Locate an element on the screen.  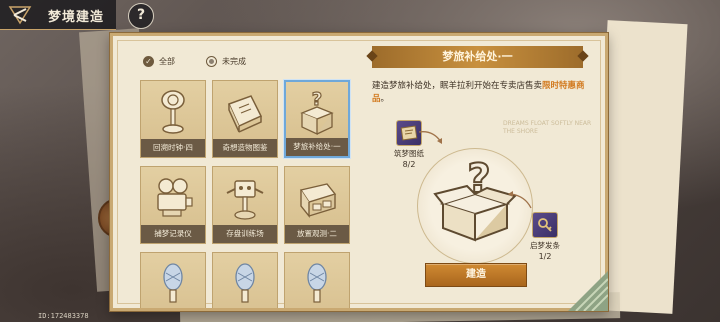
corner-decoration is located at coordinates (588, 291).